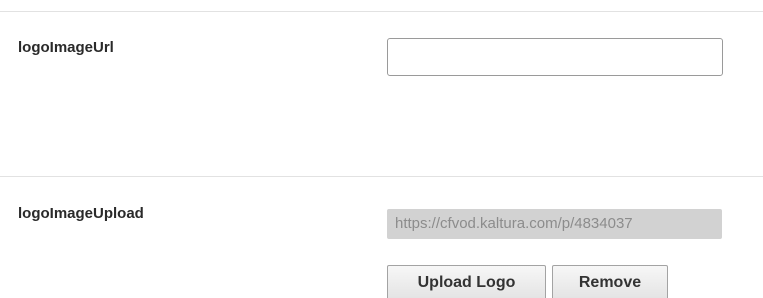 This screenshot has height=298, width=763. Describe the element at coordinates (466, 281) in the screenshot. I see `upload-logo-button: Upload Logo` at that location.